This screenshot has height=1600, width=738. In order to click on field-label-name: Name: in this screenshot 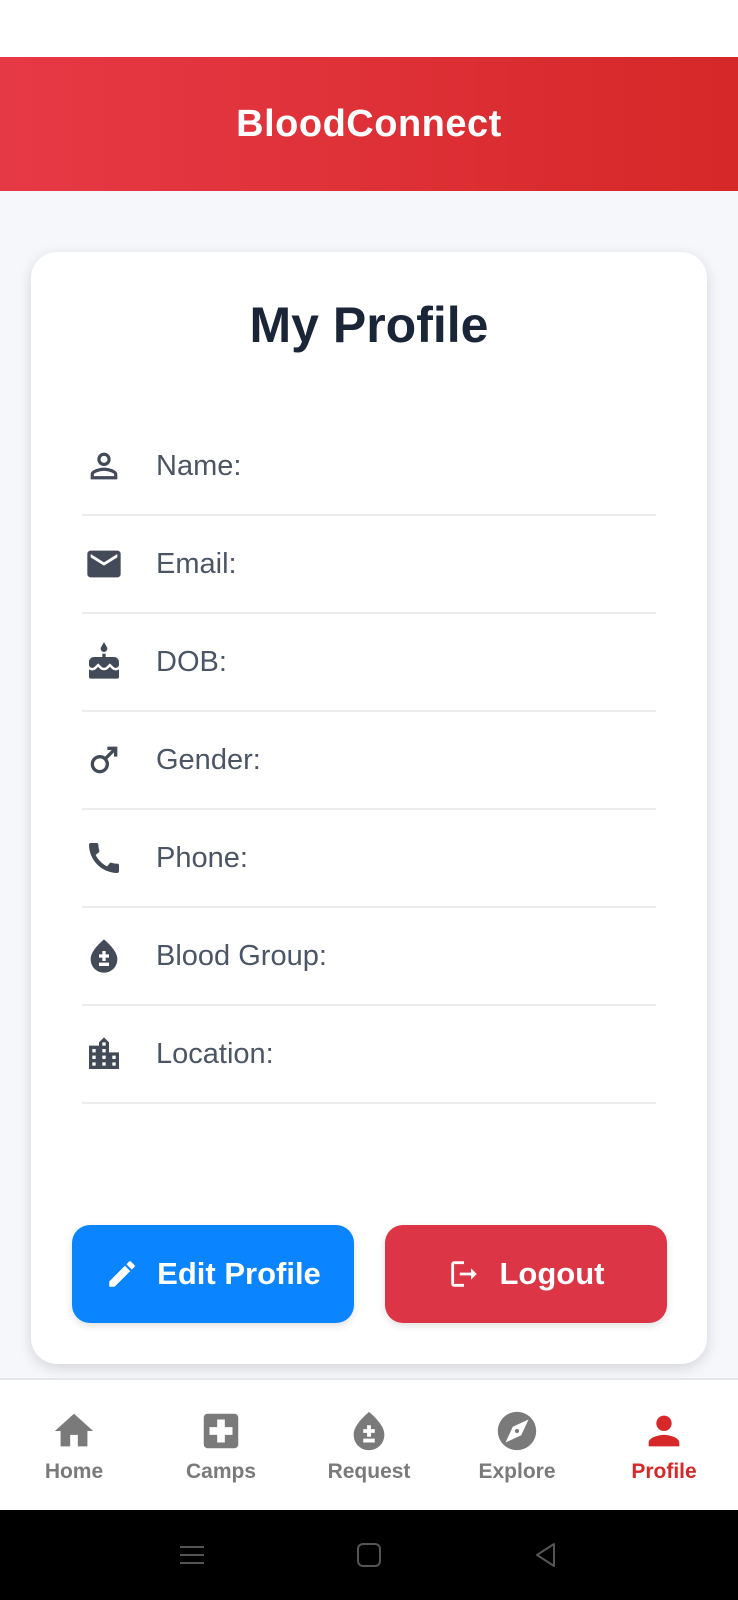, I will do `click(199, 465)`.